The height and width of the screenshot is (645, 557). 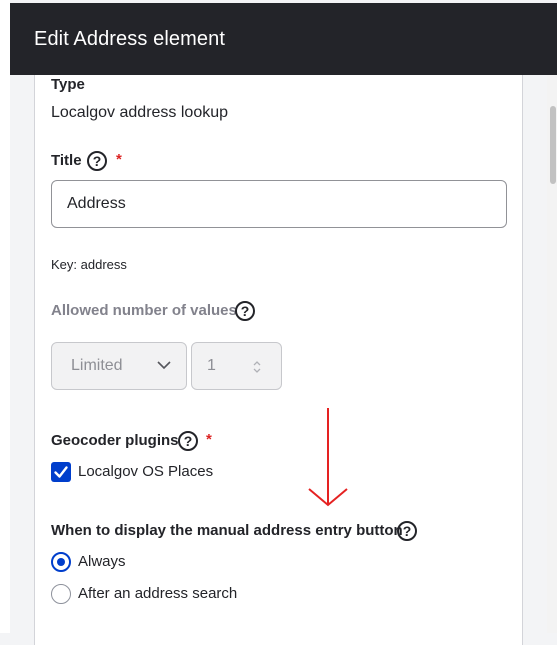 What do you see at coordinates (66, 160) in the screenshot?
I see `title-label: Title` at bounding box center [66, 160].